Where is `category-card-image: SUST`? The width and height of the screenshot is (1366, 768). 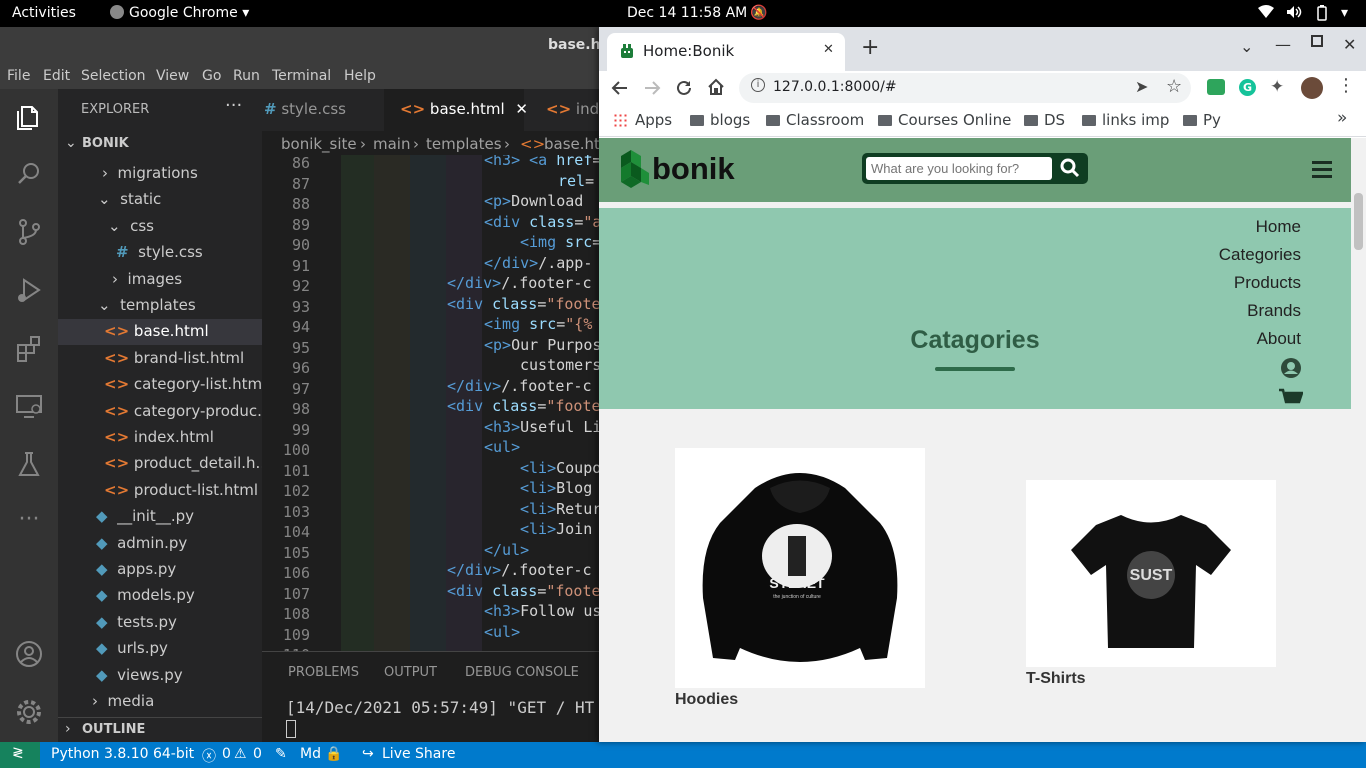 category-card-image: SUST is located at coordinates (1151, 573).